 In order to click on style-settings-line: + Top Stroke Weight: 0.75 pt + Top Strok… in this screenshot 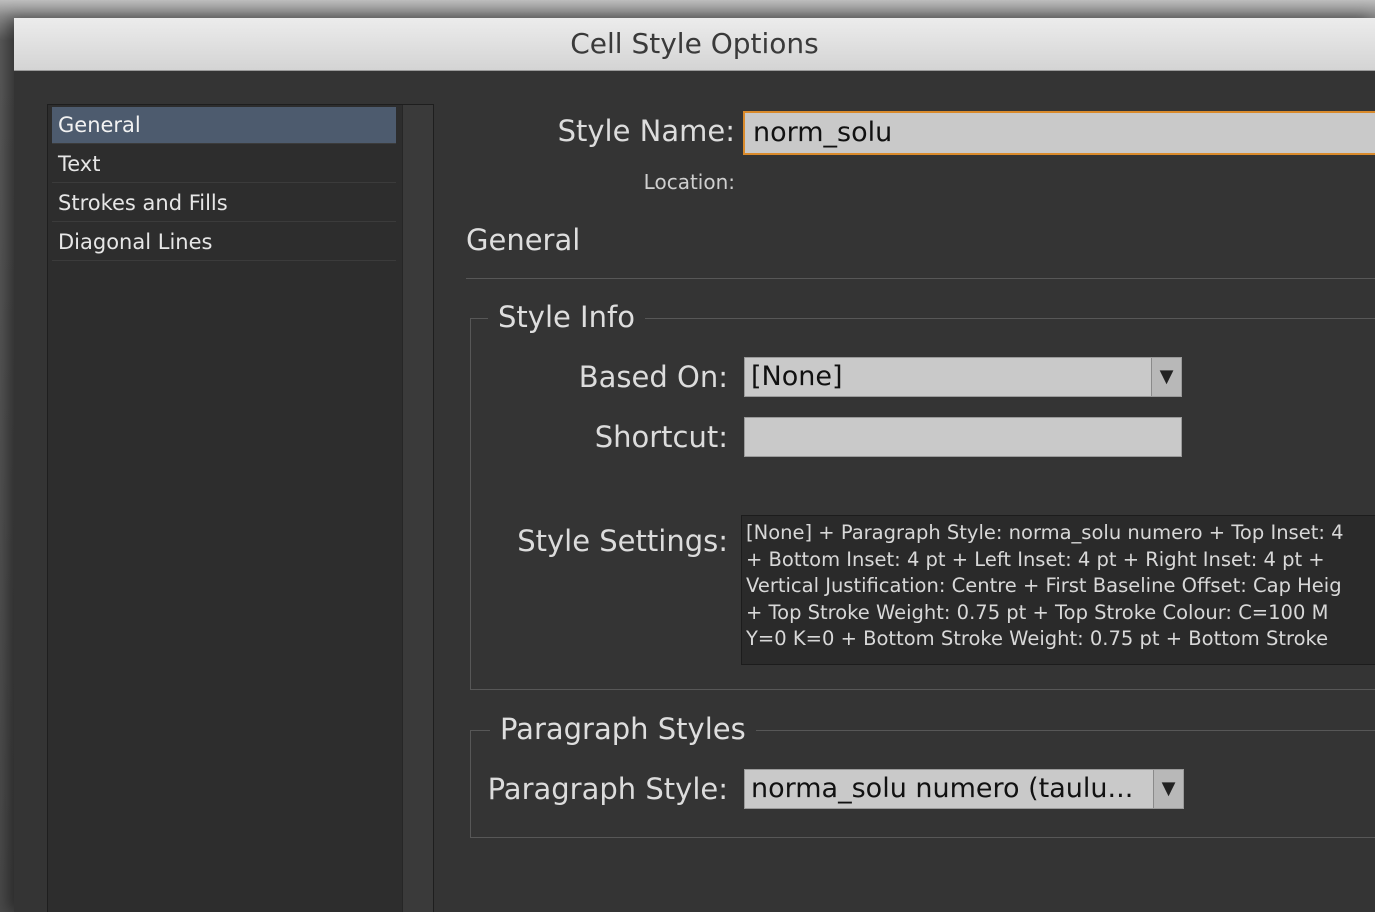, I will do `click(1037, 612)`.